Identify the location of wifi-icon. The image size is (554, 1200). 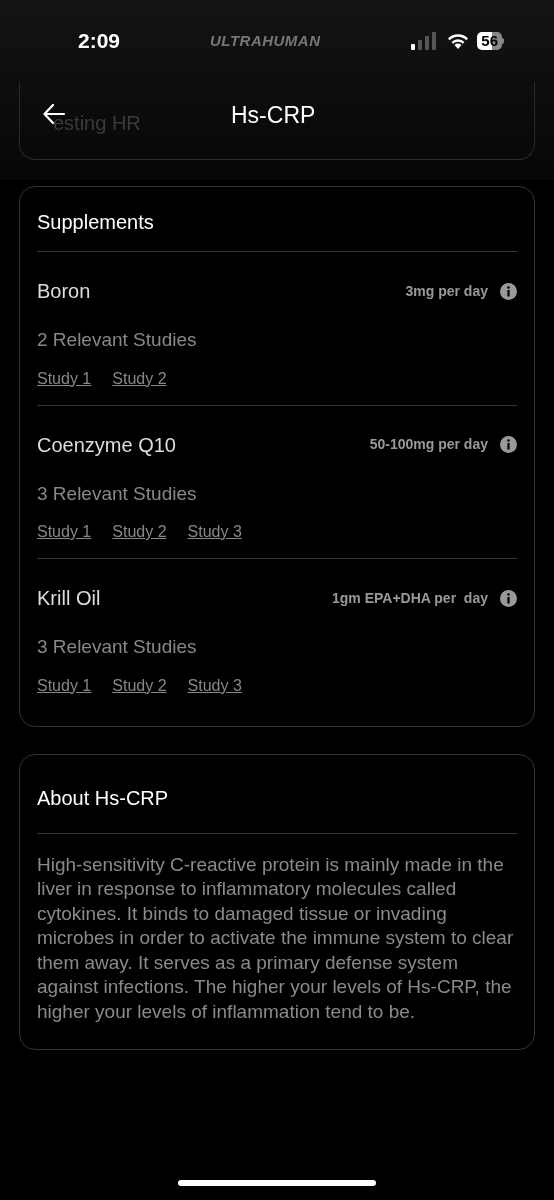
(458, 41).